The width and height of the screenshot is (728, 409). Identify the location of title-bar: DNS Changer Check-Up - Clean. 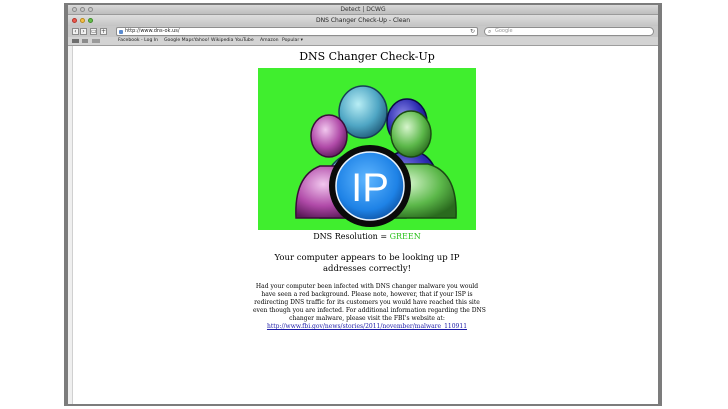
(363, 20).